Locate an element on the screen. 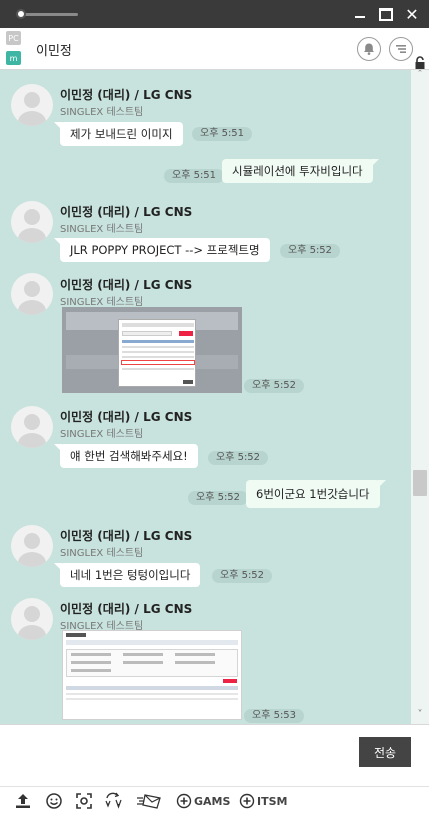  minimize-button is located at coordinates (360, 14).